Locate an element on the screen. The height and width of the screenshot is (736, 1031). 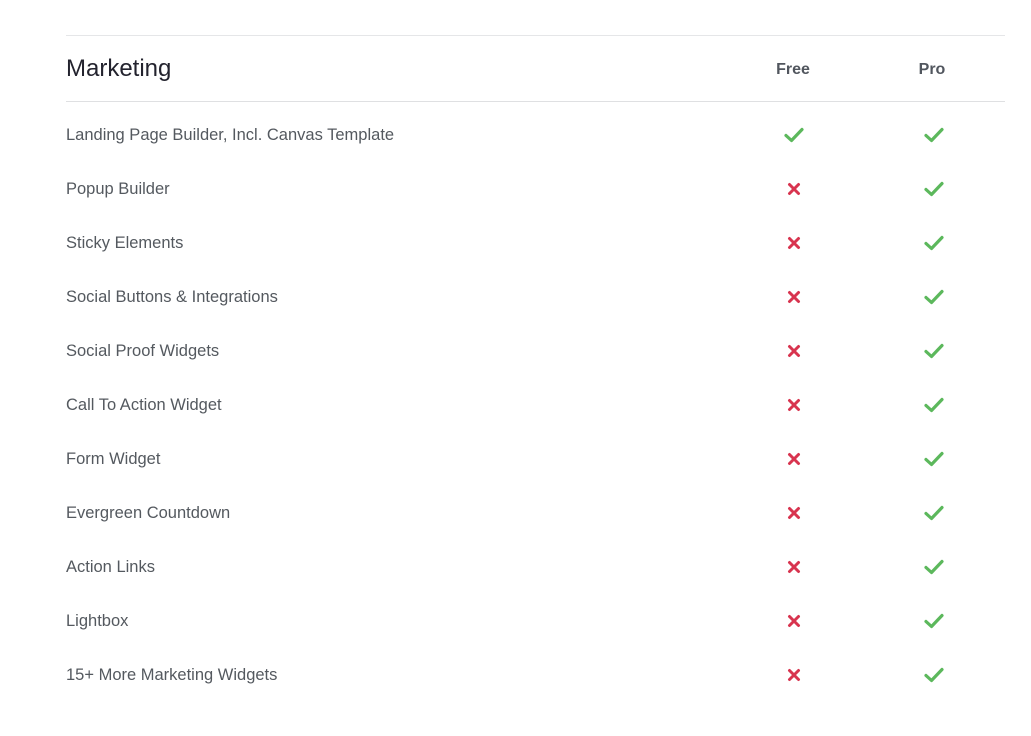
feature-label: Lightbox is located at coordinates (97, 621).